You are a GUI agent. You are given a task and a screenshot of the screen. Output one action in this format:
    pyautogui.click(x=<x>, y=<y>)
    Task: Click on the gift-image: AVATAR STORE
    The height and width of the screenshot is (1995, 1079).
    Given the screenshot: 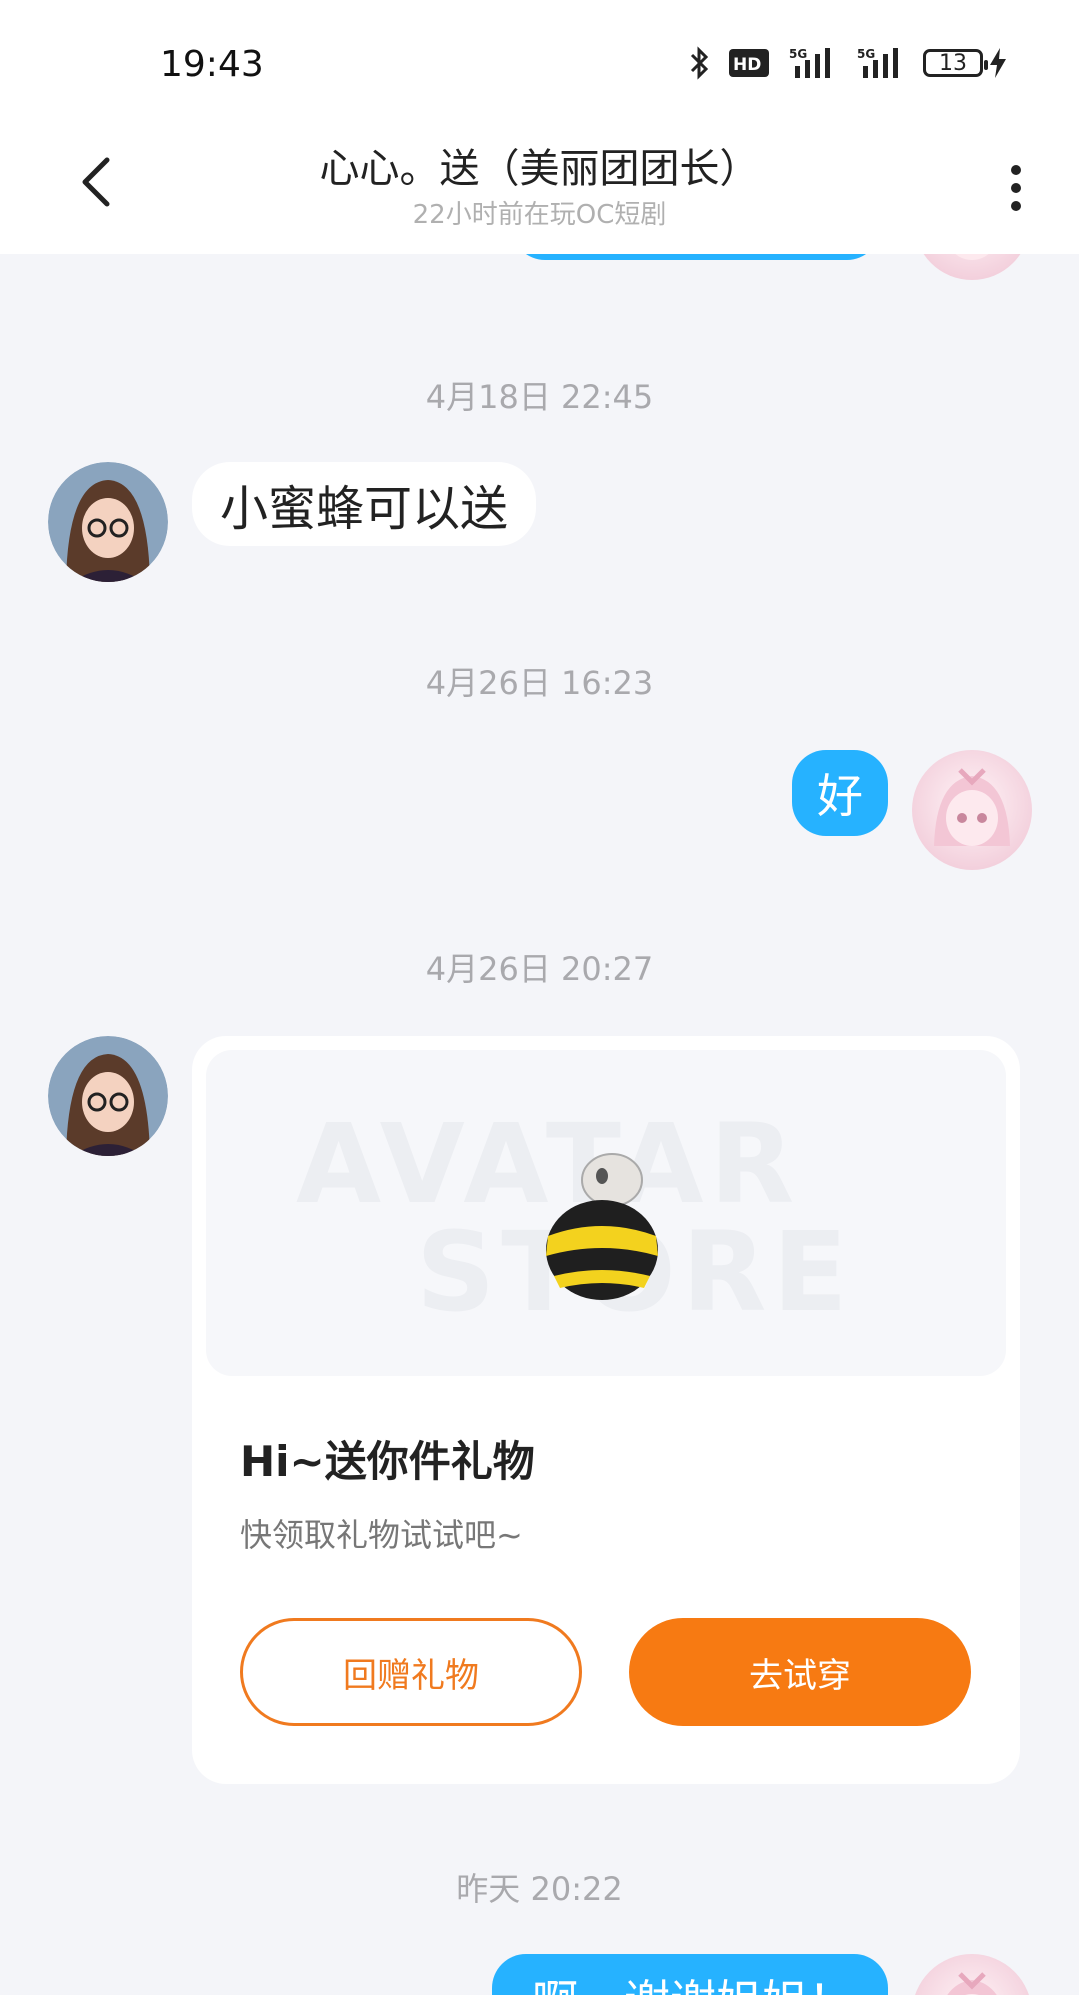 What is the action you would take?
    pyautogui.click(x=606, y=1213)
    